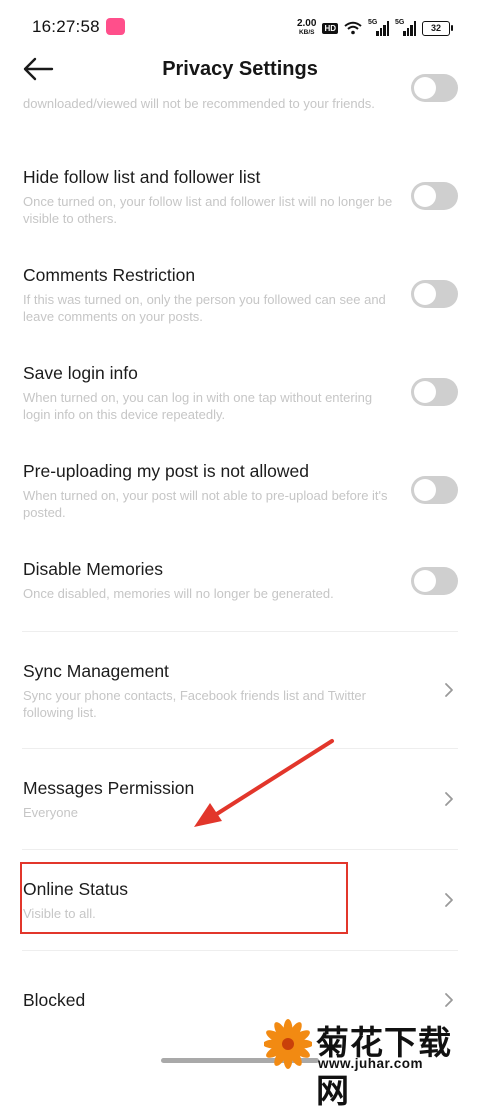  I want to click on hd-voice-icon: HD, so click(330, 28).